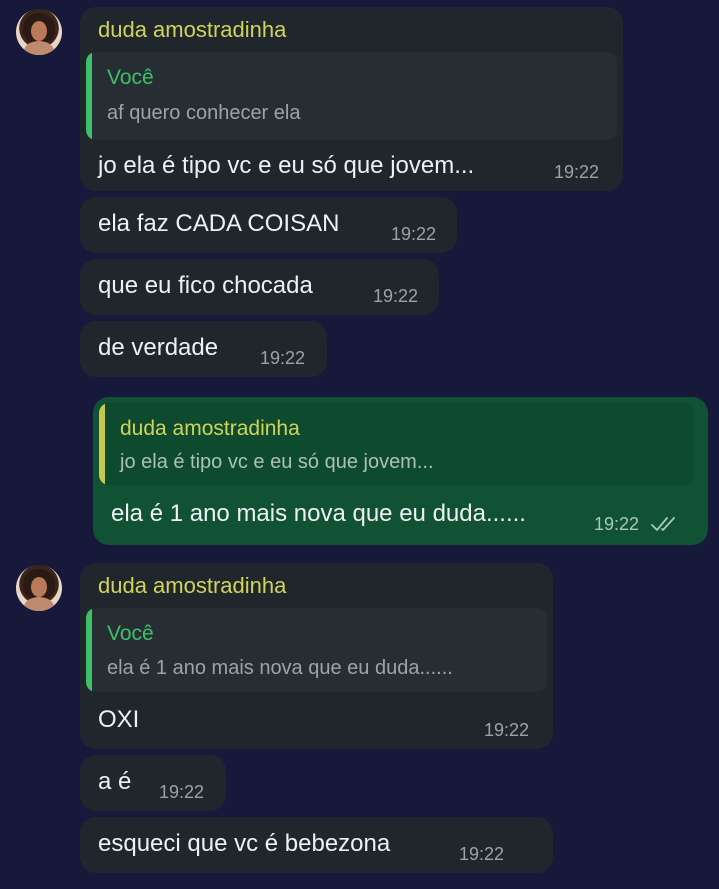 The width and height of the screenshot is (719, 889). What do you see at coordinates (204, 113) in the screenshot?
I see `reply-text: af quero conhecer ela` at bounding box center [204, 113].